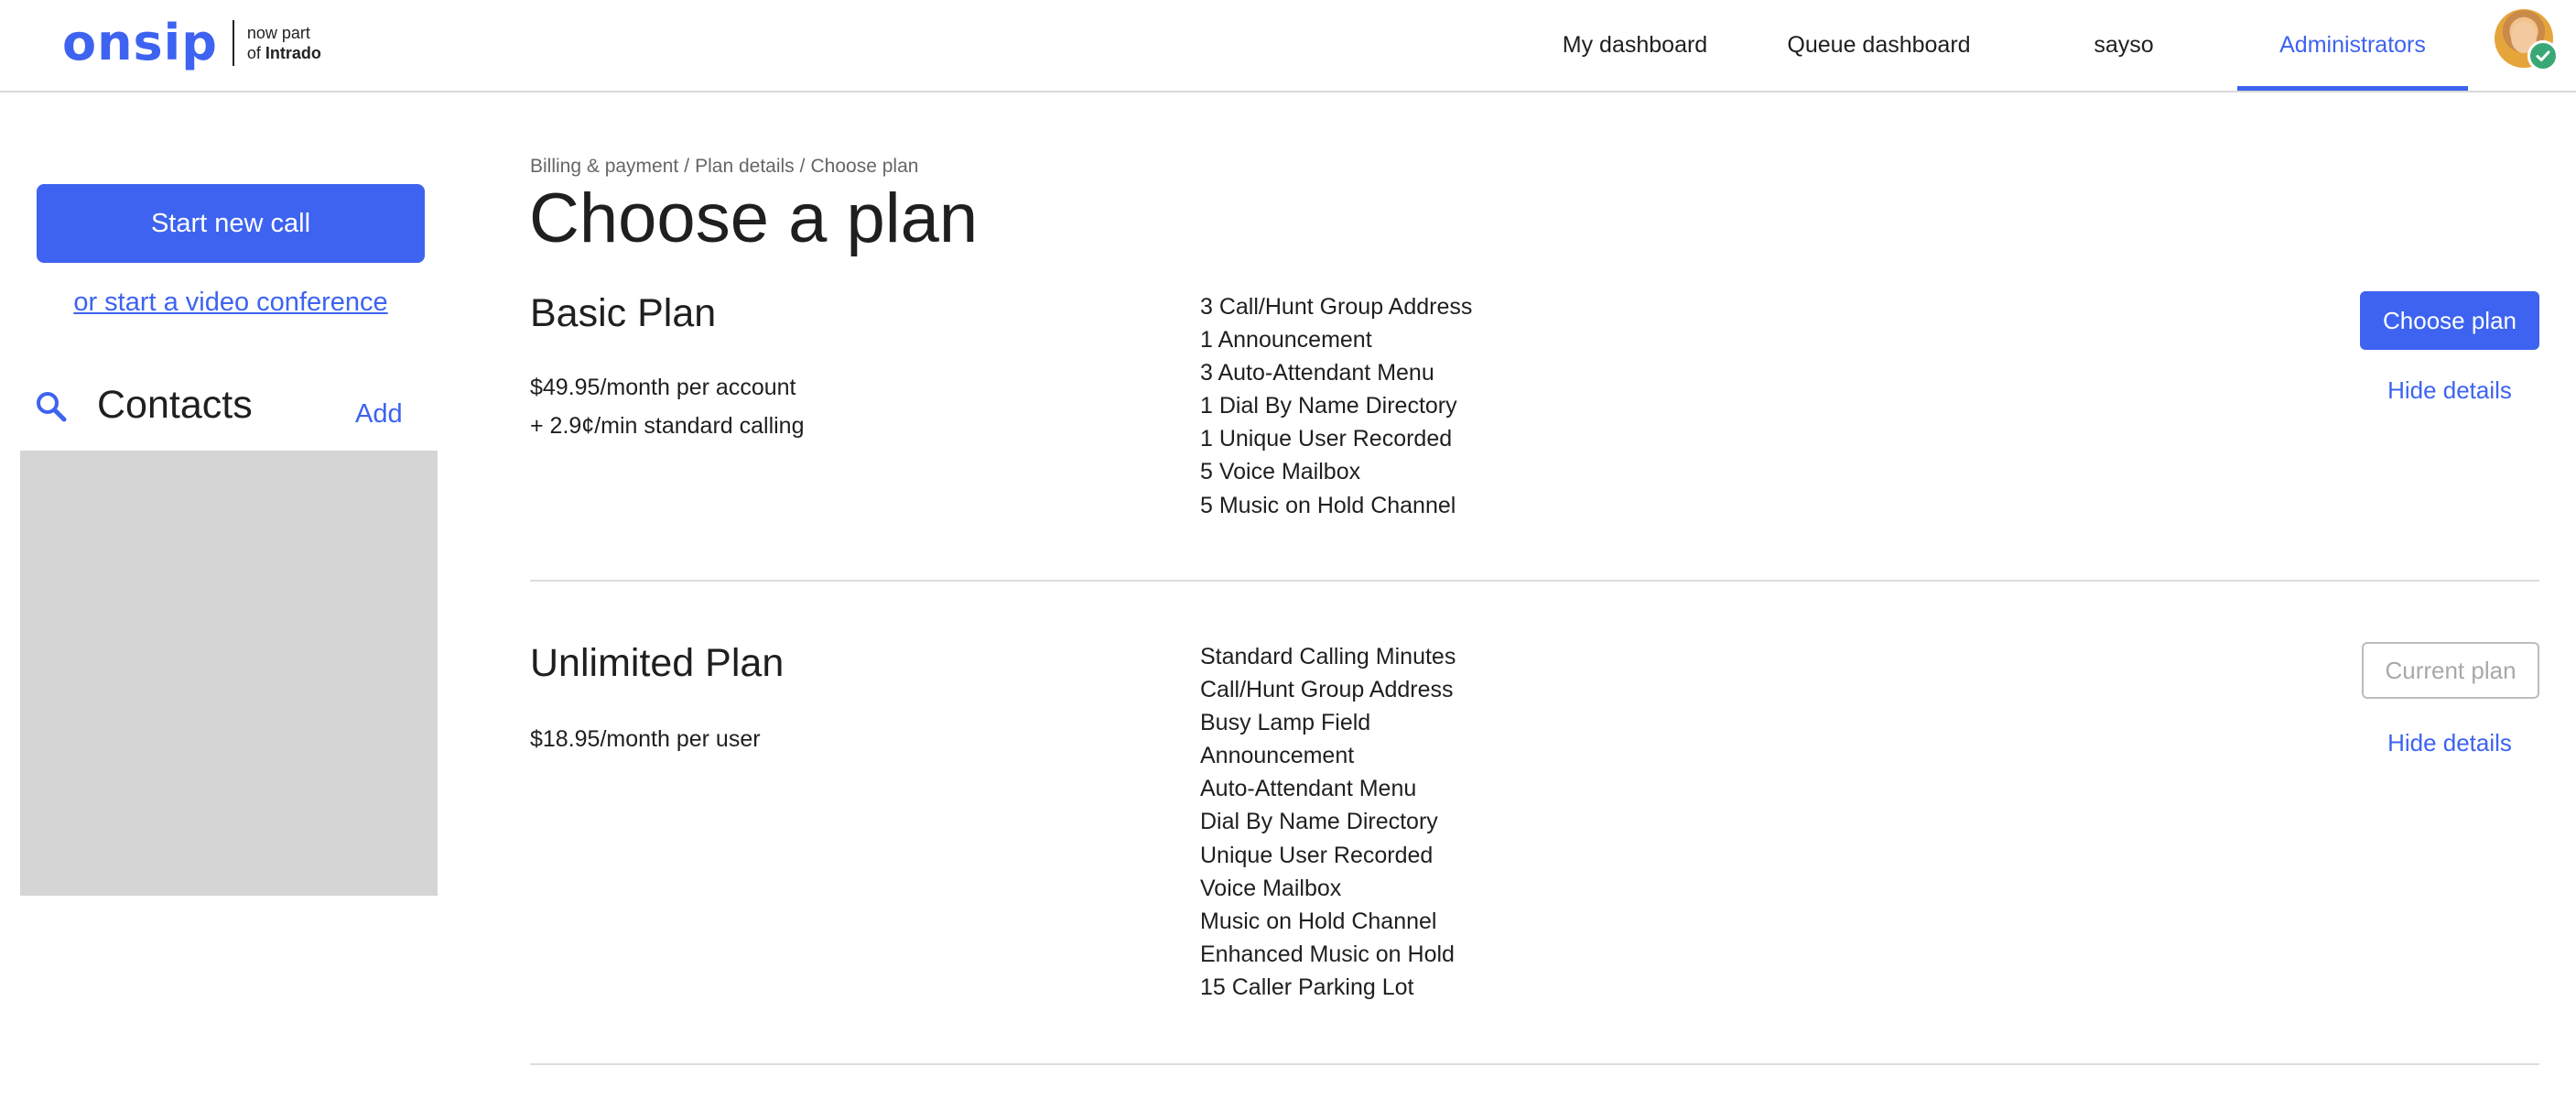  What do you see at coordinates (1286, 340) in the screenshot?
I see `feature-item: 1 Announcement` at bounding box center [1286, 340].